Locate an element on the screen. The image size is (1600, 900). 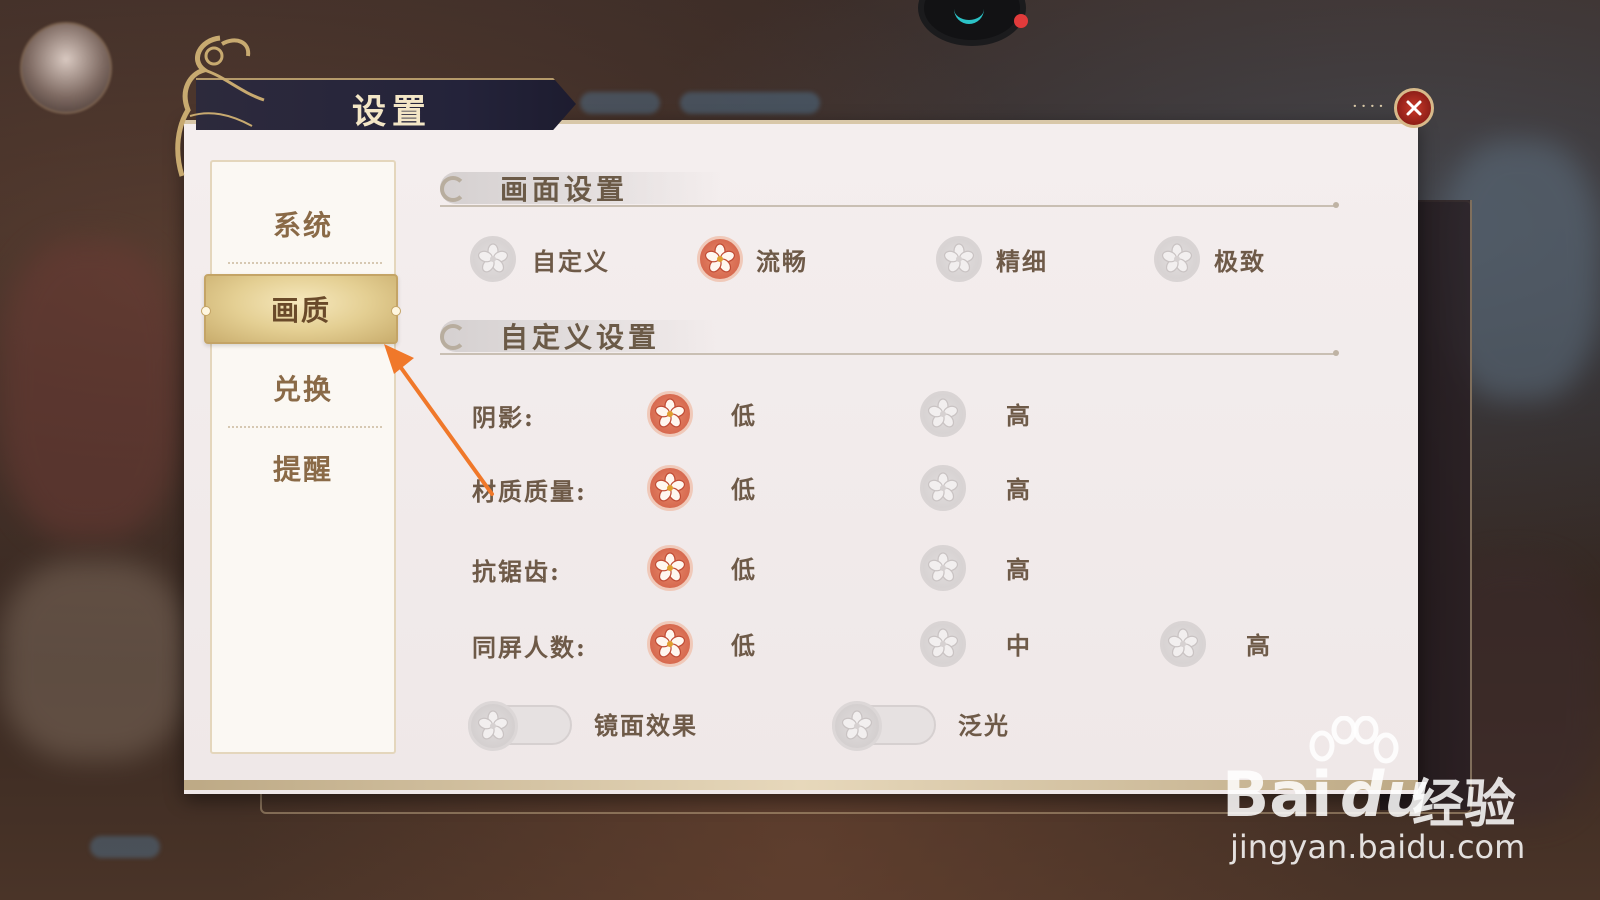
texture-high-label: 高 is located at coordinates (1019, 489).